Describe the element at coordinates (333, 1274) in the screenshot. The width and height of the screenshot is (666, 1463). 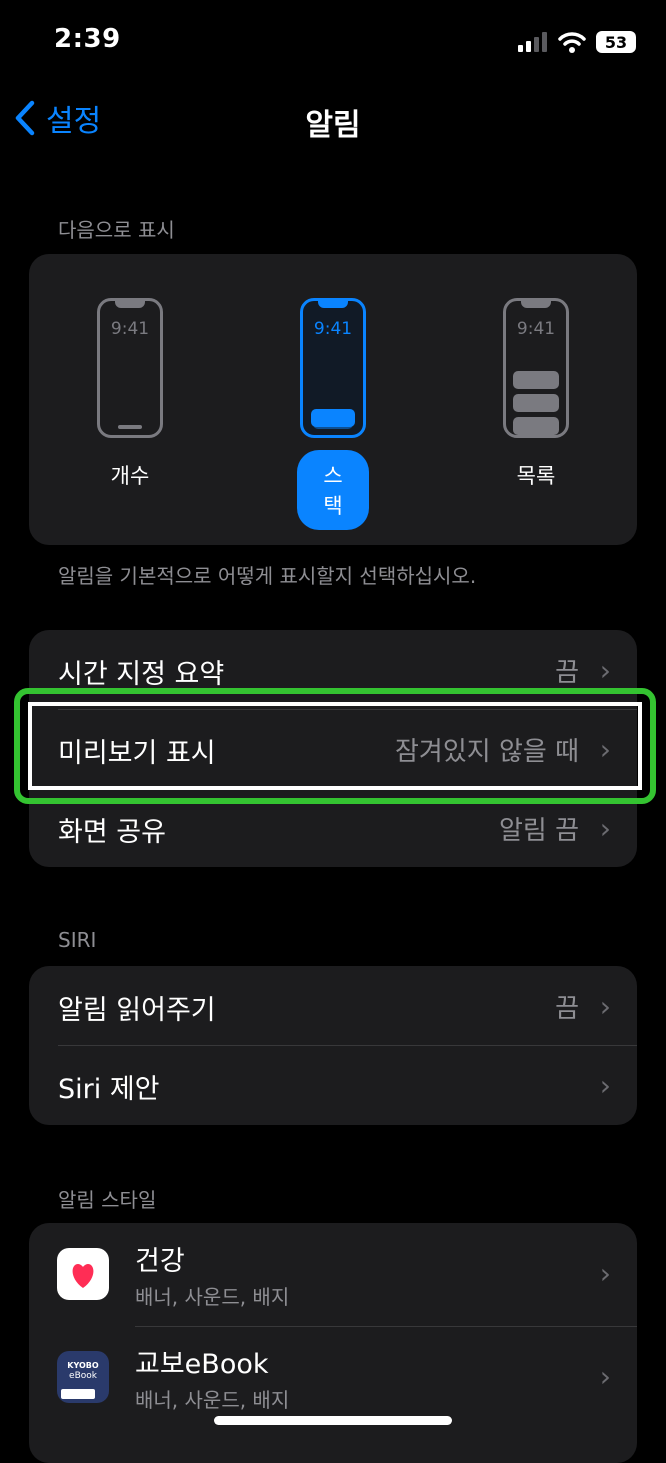
I see `app-row-health: 건강 배너, 사운드, 배지 ›` at that location.